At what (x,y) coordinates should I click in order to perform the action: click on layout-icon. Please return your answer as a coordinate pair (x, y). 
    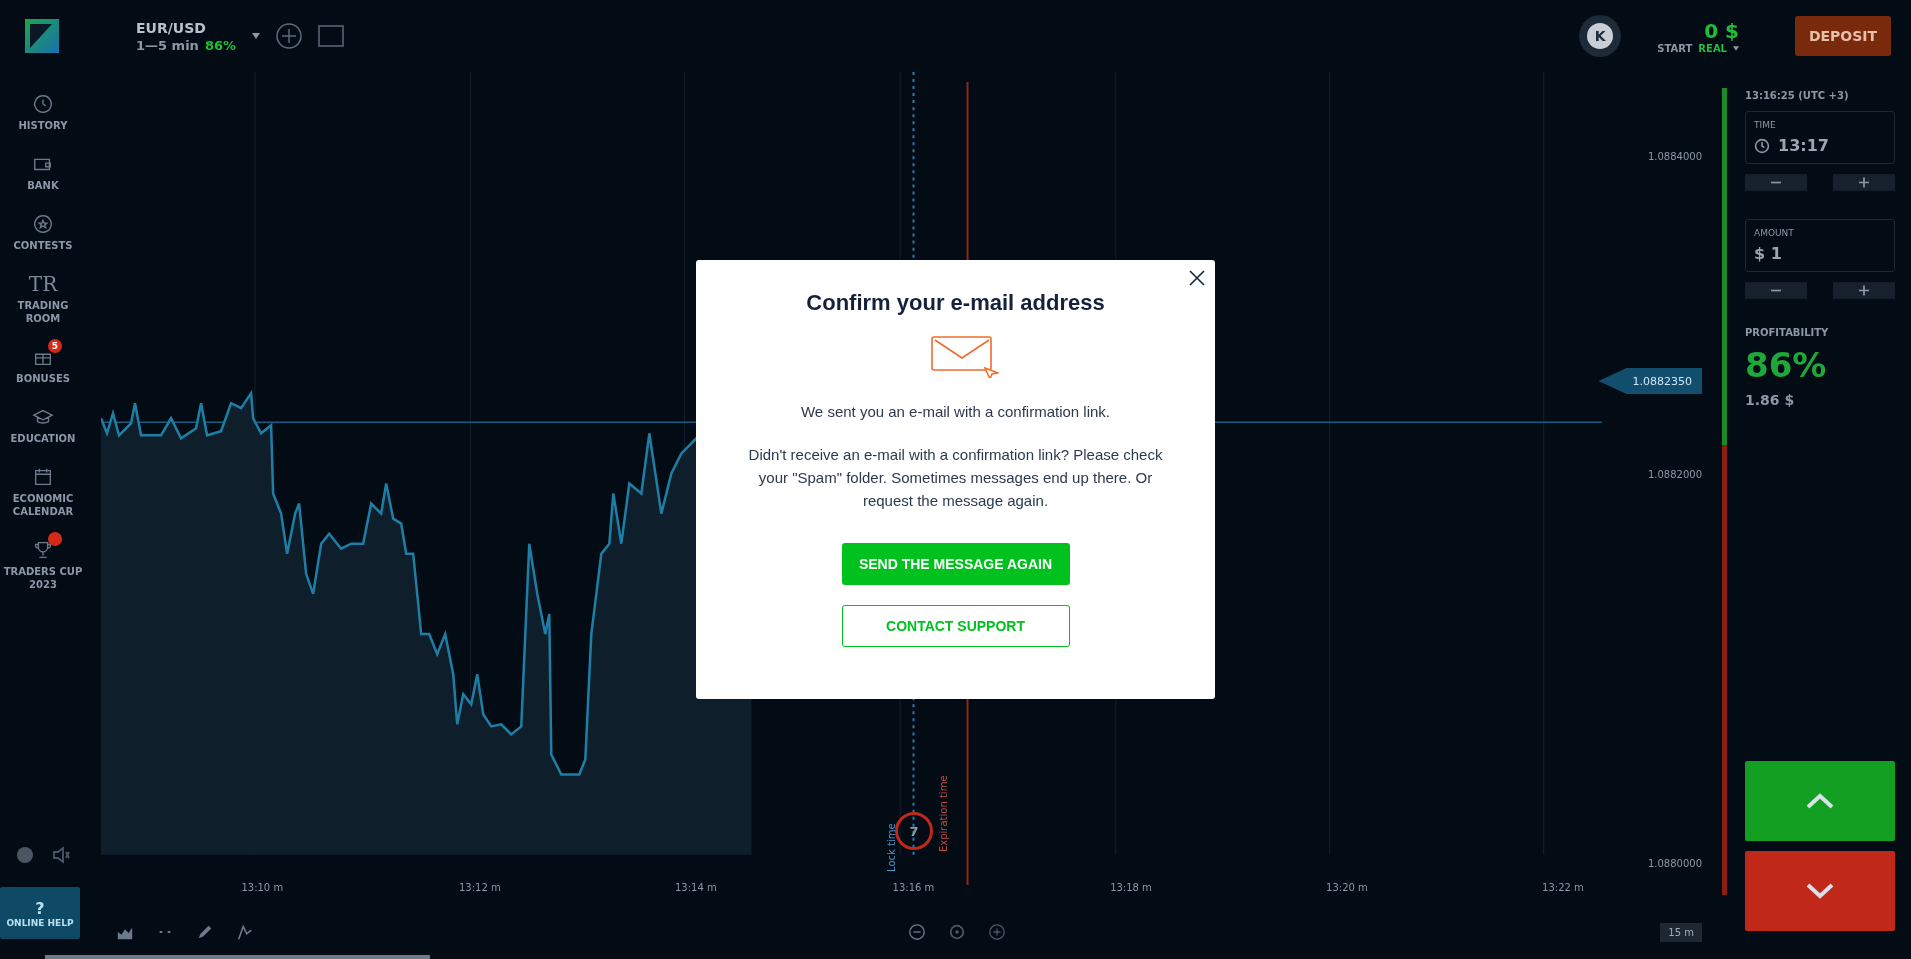
    Looking at the image, I should click on (331, 36).